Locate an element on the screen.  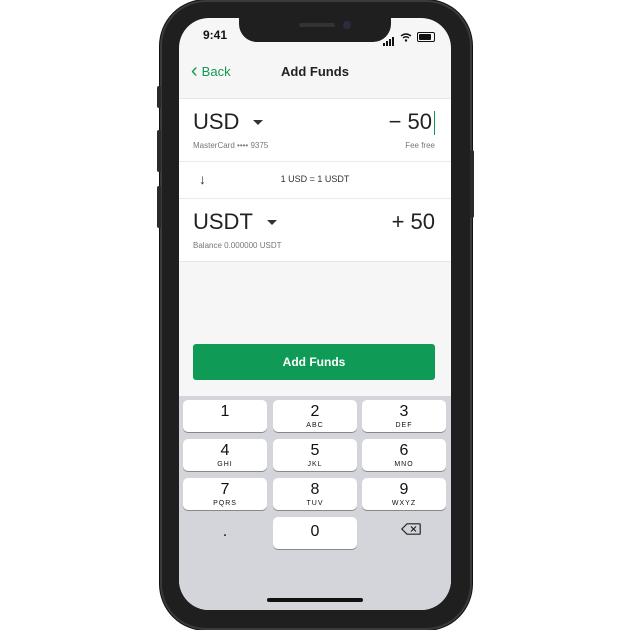
signal-icon is located at coordinates (389, 37).